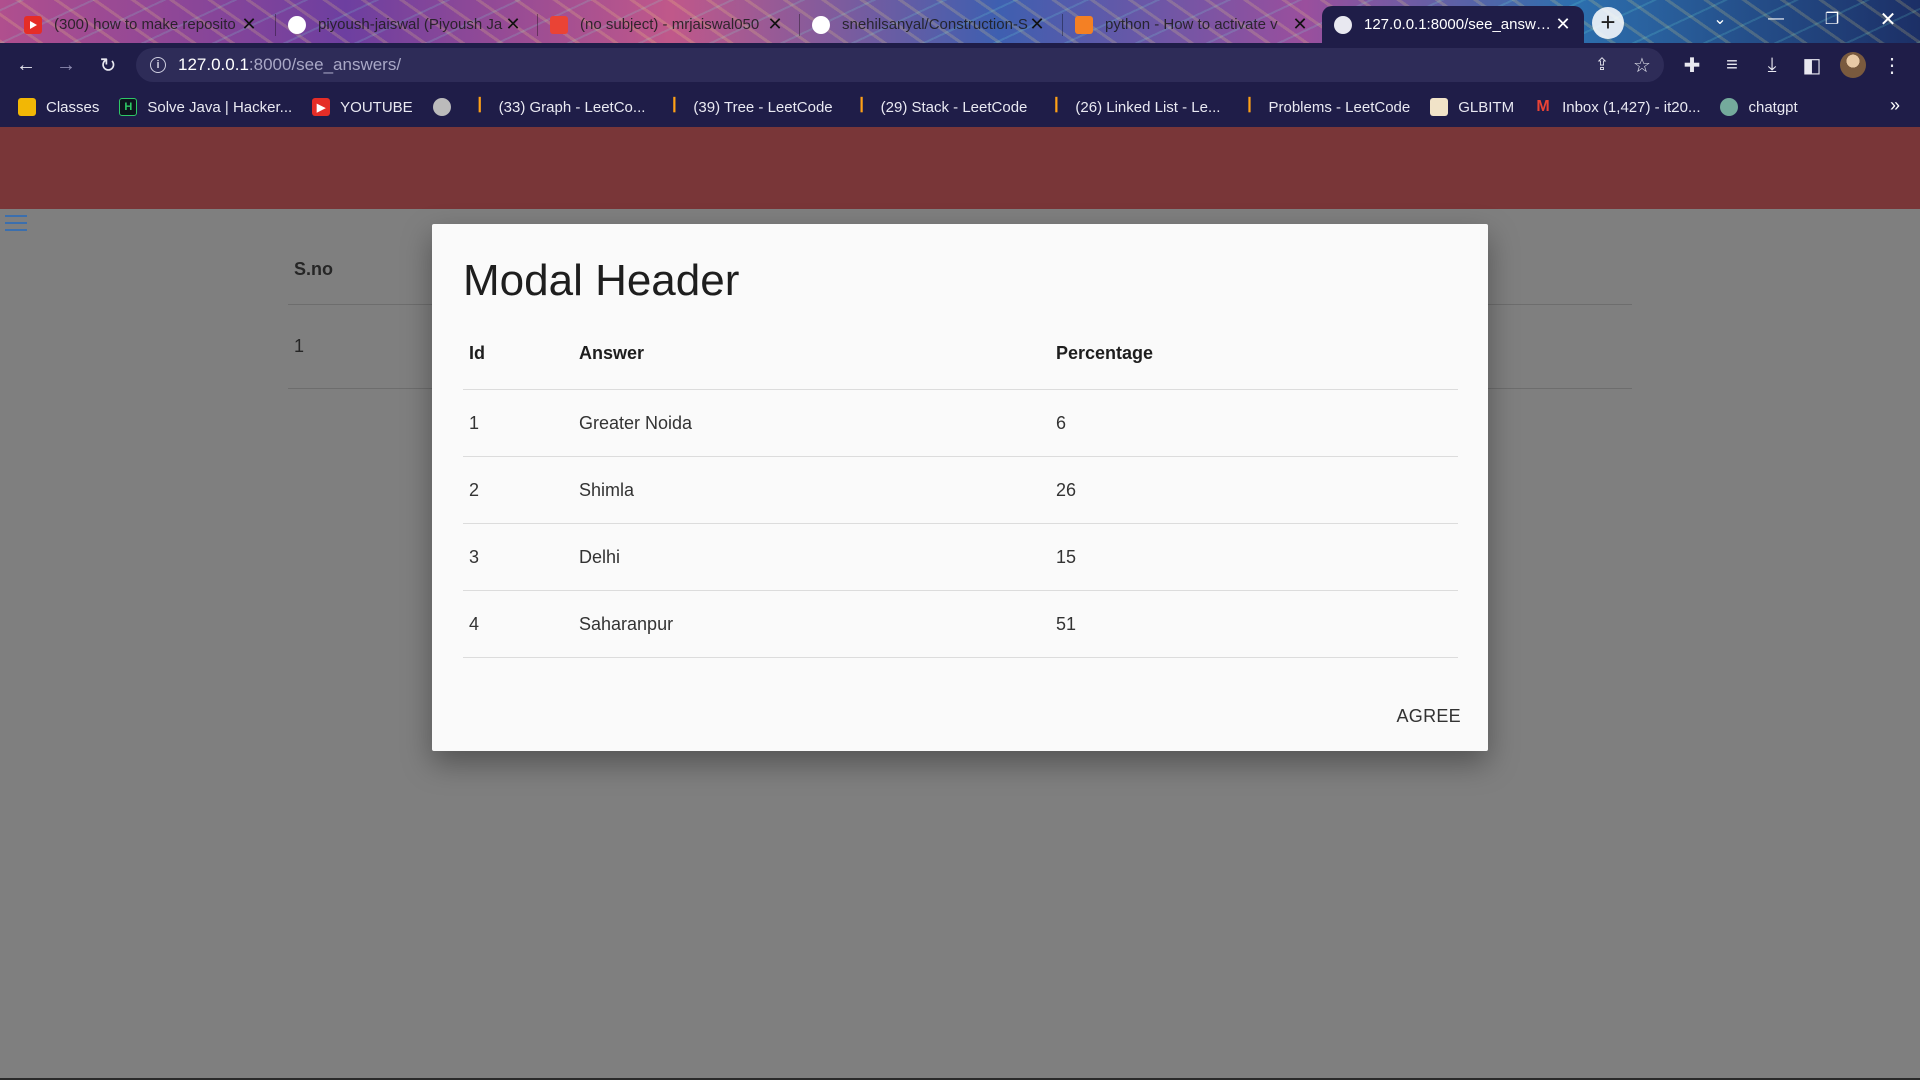  Describe the element at coordinates (1066, 623) in the screenshot. I see `cell-percentage: 51` at that location.